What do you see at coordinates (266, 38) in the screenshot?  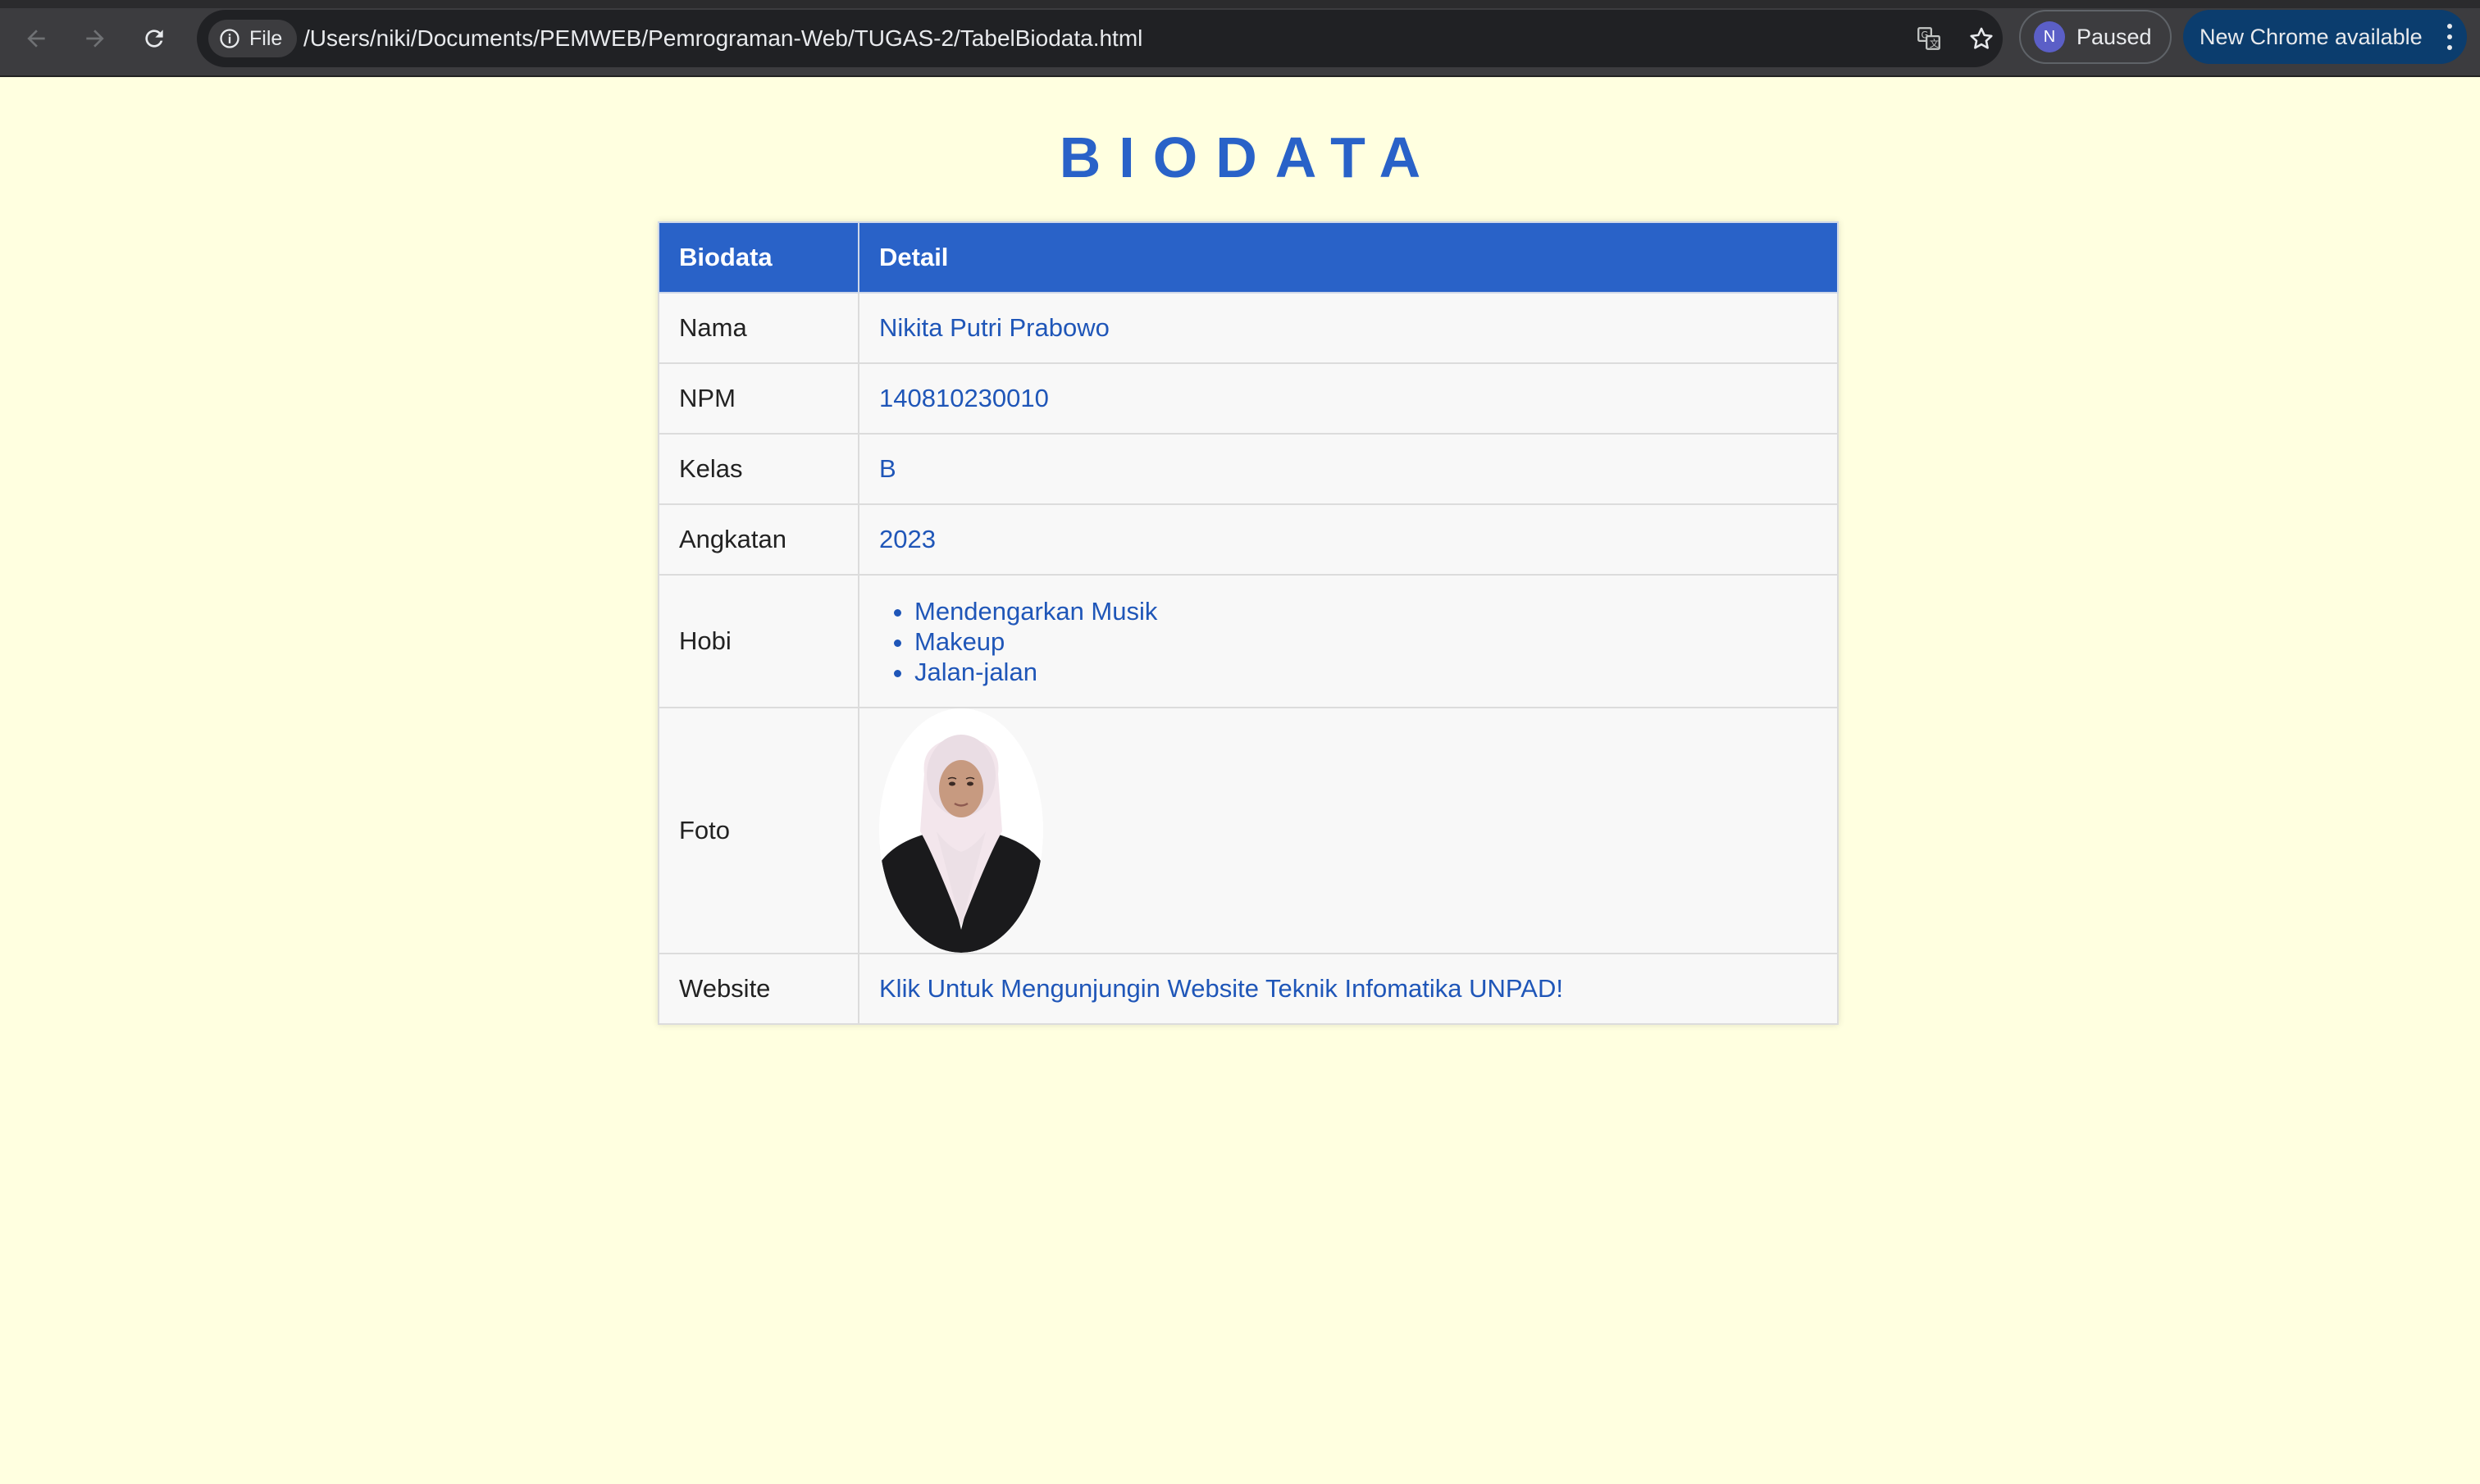 I see `file-chip-label: File` at bounding box center [266, 38].